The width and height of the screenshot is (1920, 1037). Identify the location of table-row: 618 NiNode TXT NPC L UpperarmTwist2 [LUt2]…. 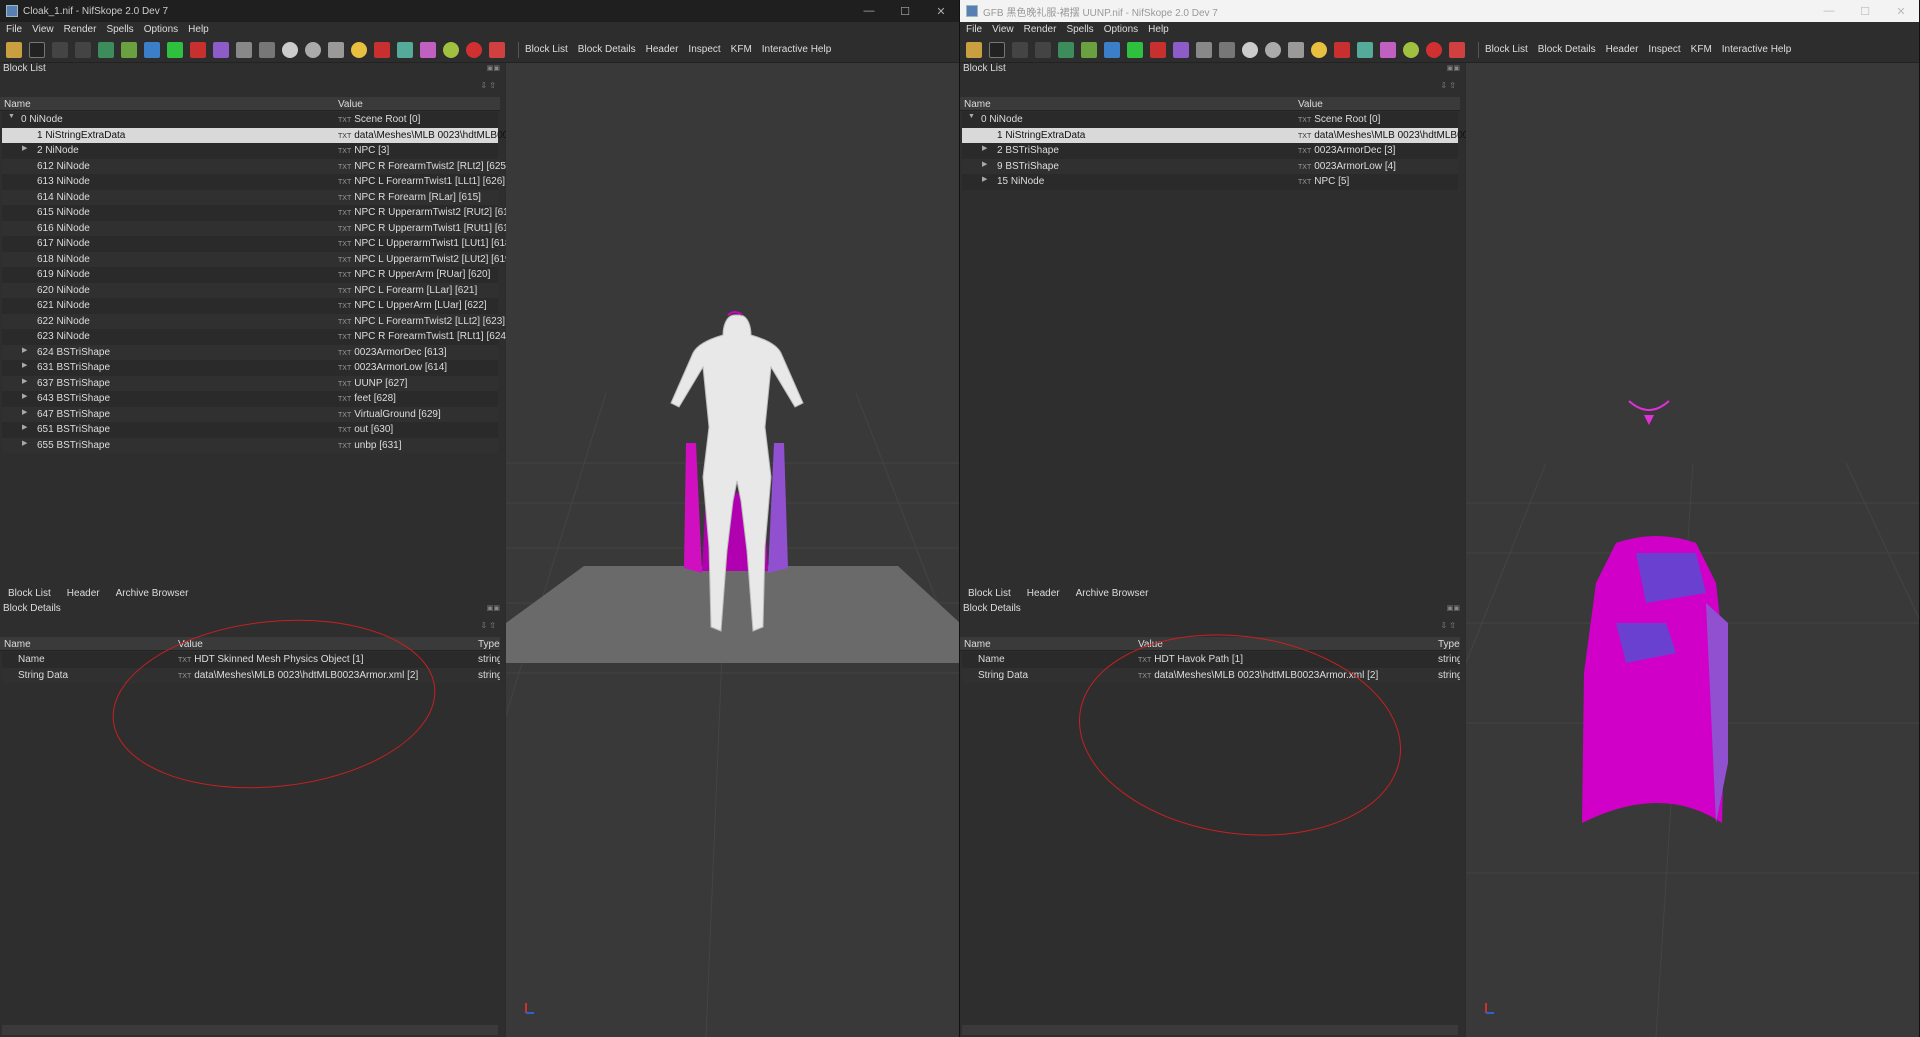
(257, 259).